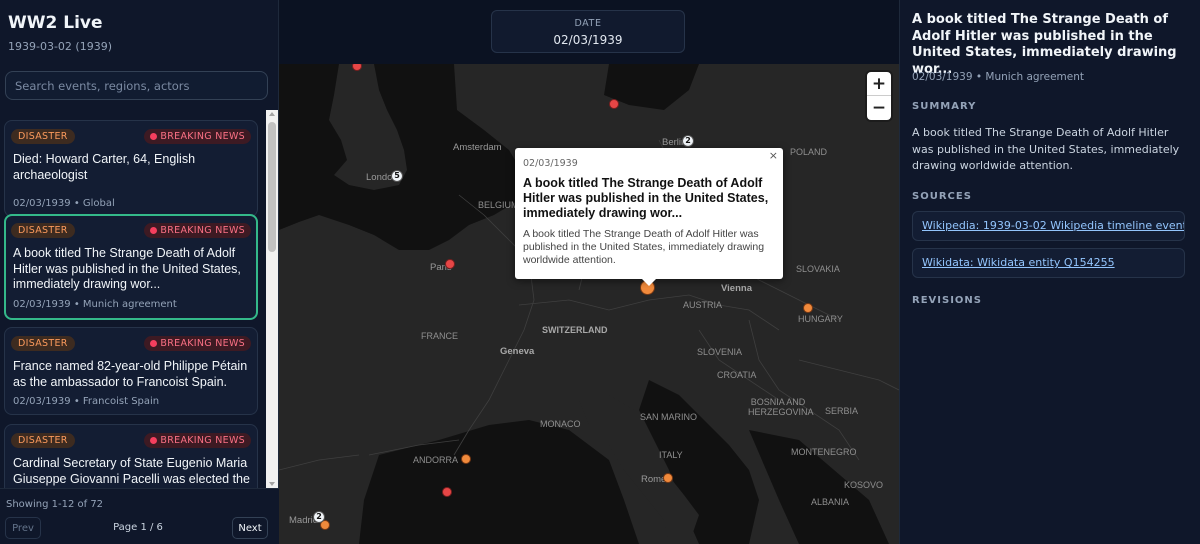 The height and width of the screenshot is (544, 1200). What do you see at coordinates (272, 484) in the screenshot?
I see `scroll-down-arrow-icon` at bounding box center [272, 484].